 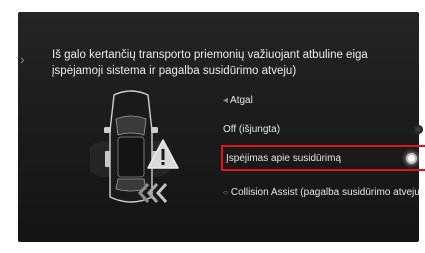 I want to click on radio-small-icon: ○, so click(x=225, y=192).